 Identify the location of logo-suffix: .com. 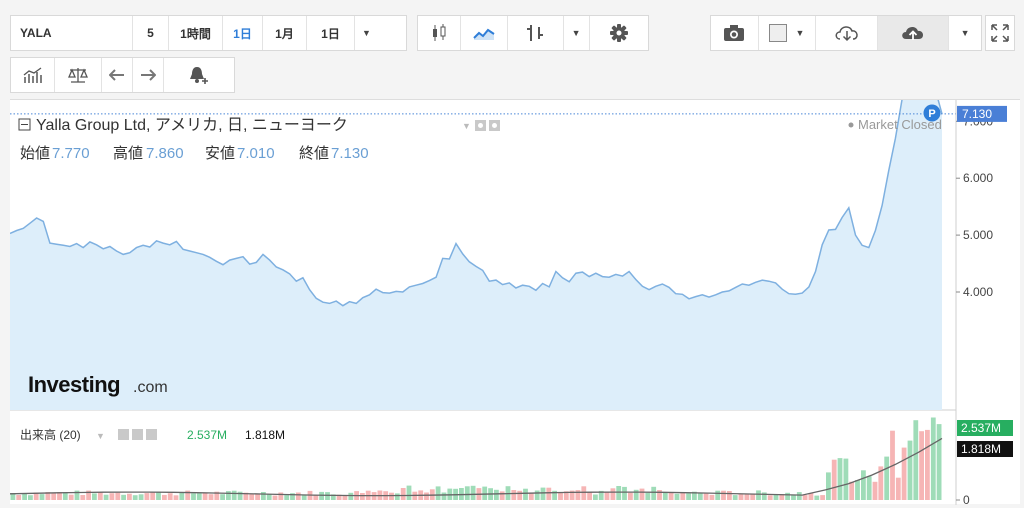
(150, 387).